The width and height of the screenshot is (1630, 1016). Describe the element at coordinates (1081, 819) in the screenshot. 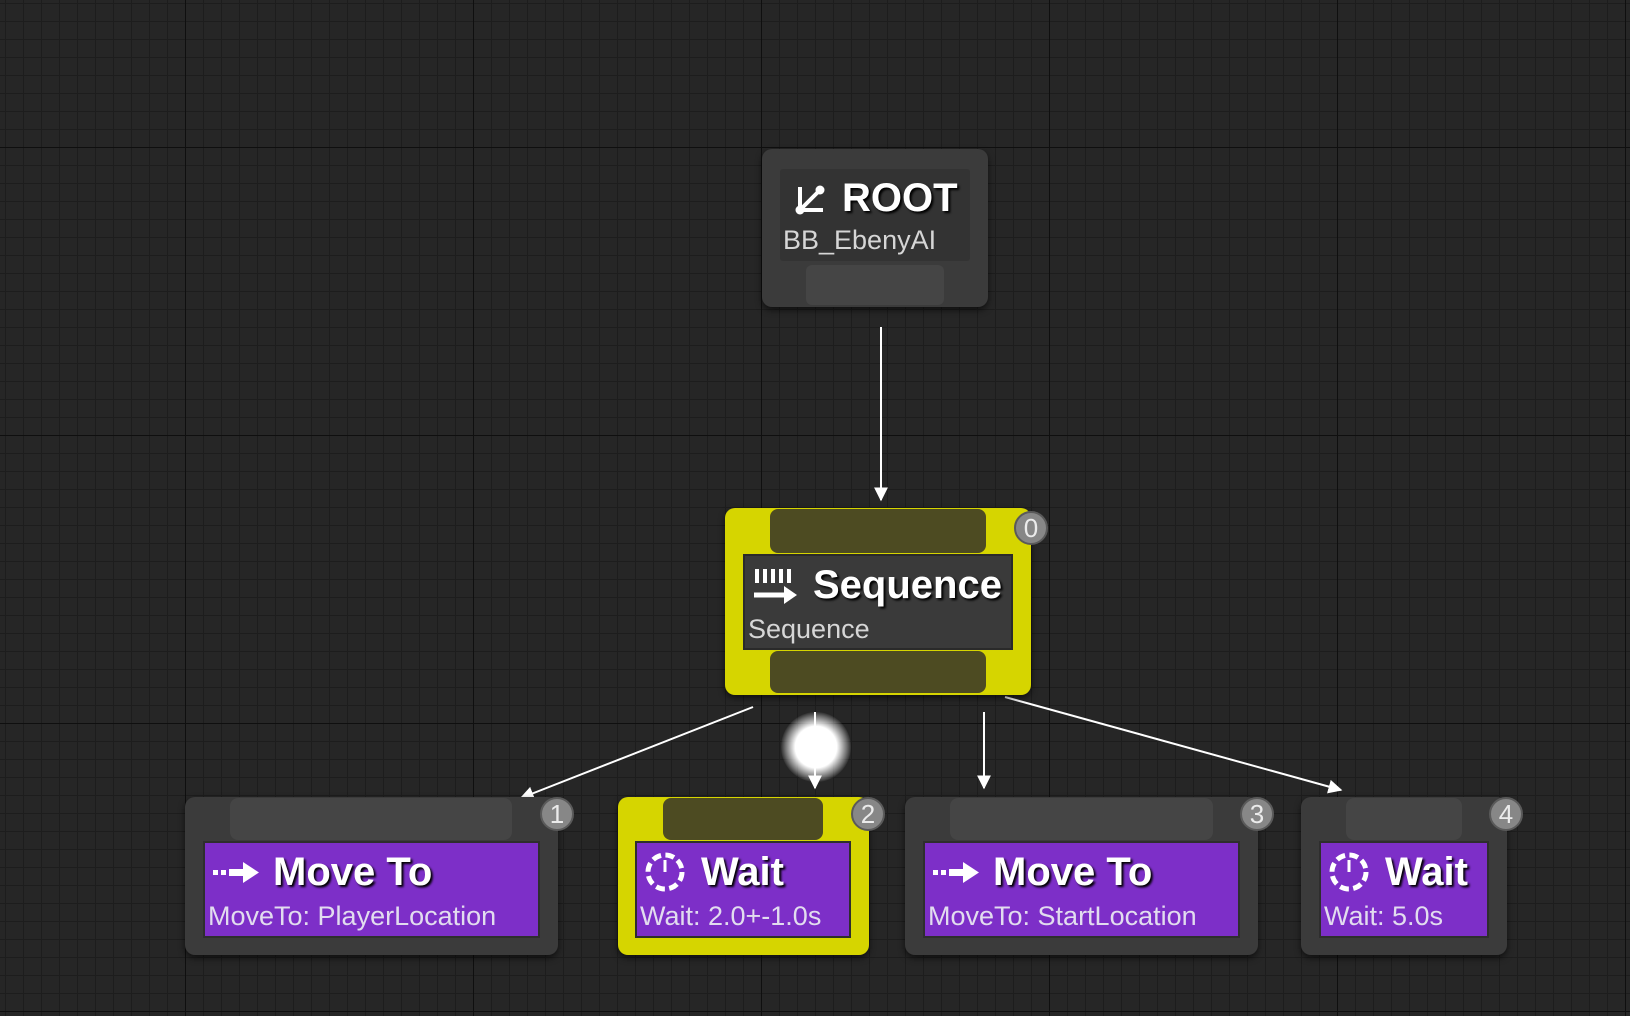

I see `task-3-input-pin` at that location.